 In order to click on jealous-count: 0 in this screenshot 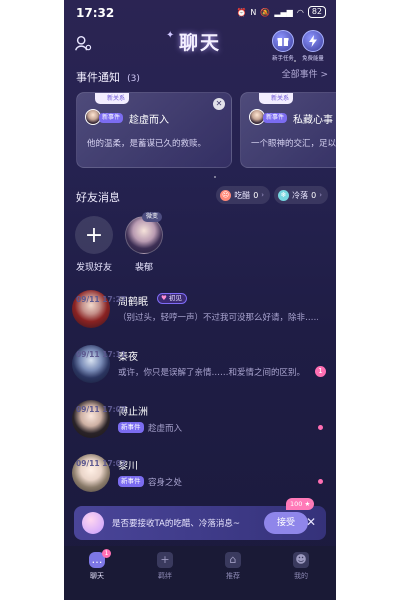, I will do `click(256, 195)`.